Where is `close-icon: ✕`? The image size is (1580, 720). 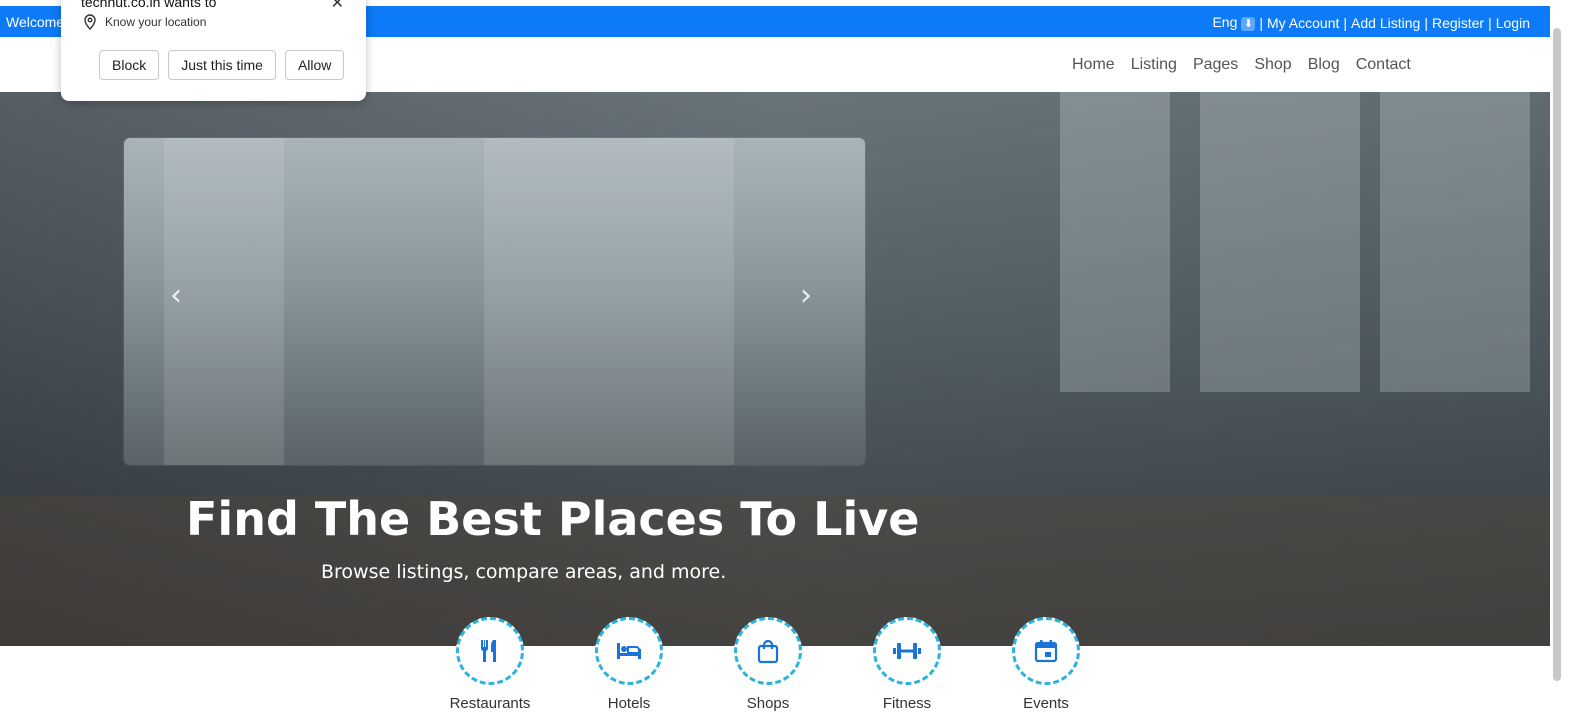
close-icon: ✕ is located at coordinates (337, 6).